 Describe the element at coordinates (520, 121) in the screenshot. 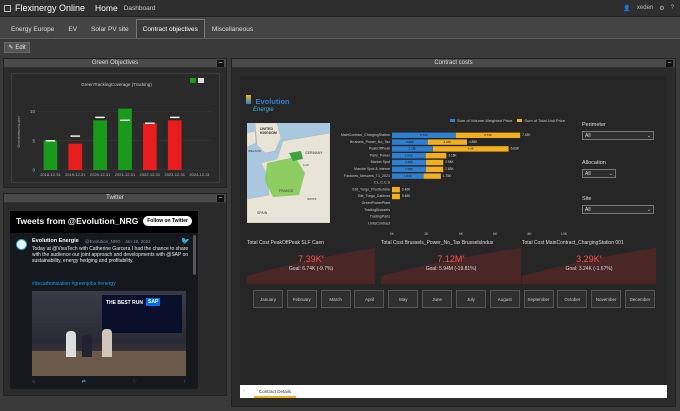

I see `legend-swatch-b` at that location.